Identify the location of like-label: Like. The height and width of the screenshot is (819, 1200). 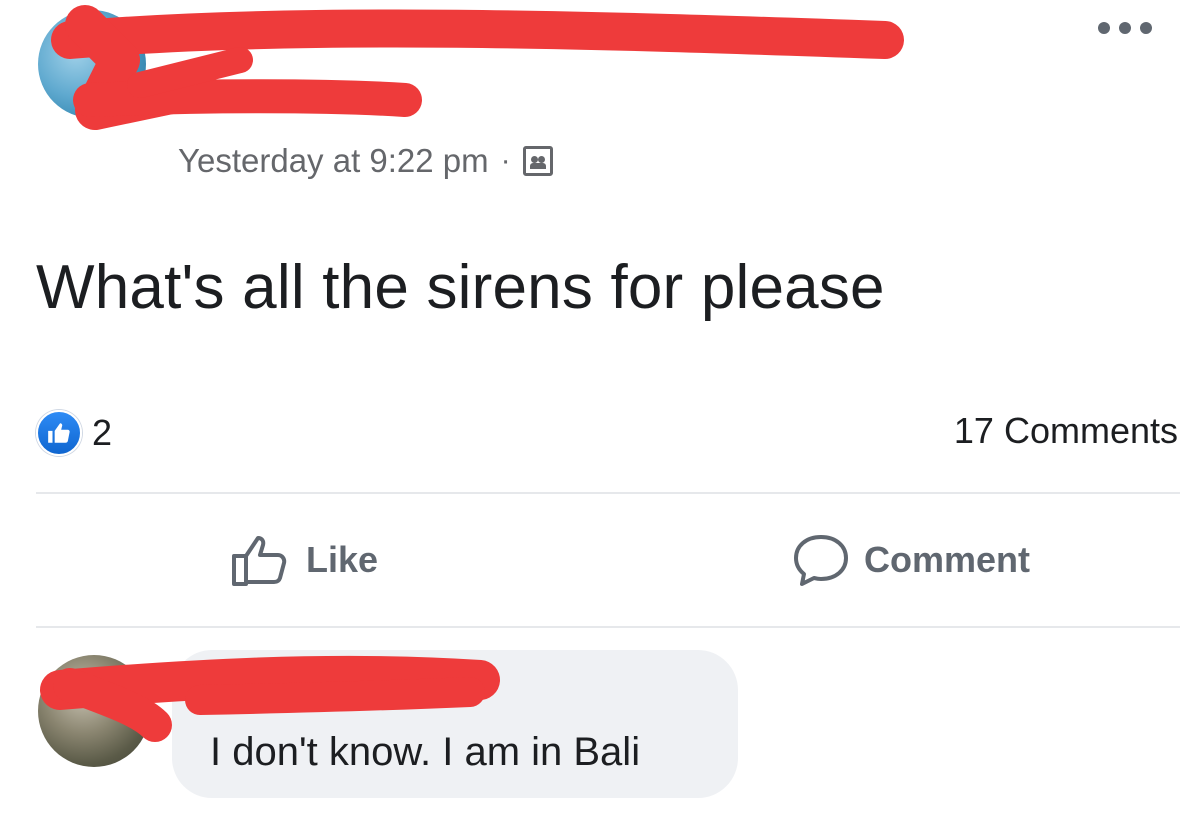
(342, 559).